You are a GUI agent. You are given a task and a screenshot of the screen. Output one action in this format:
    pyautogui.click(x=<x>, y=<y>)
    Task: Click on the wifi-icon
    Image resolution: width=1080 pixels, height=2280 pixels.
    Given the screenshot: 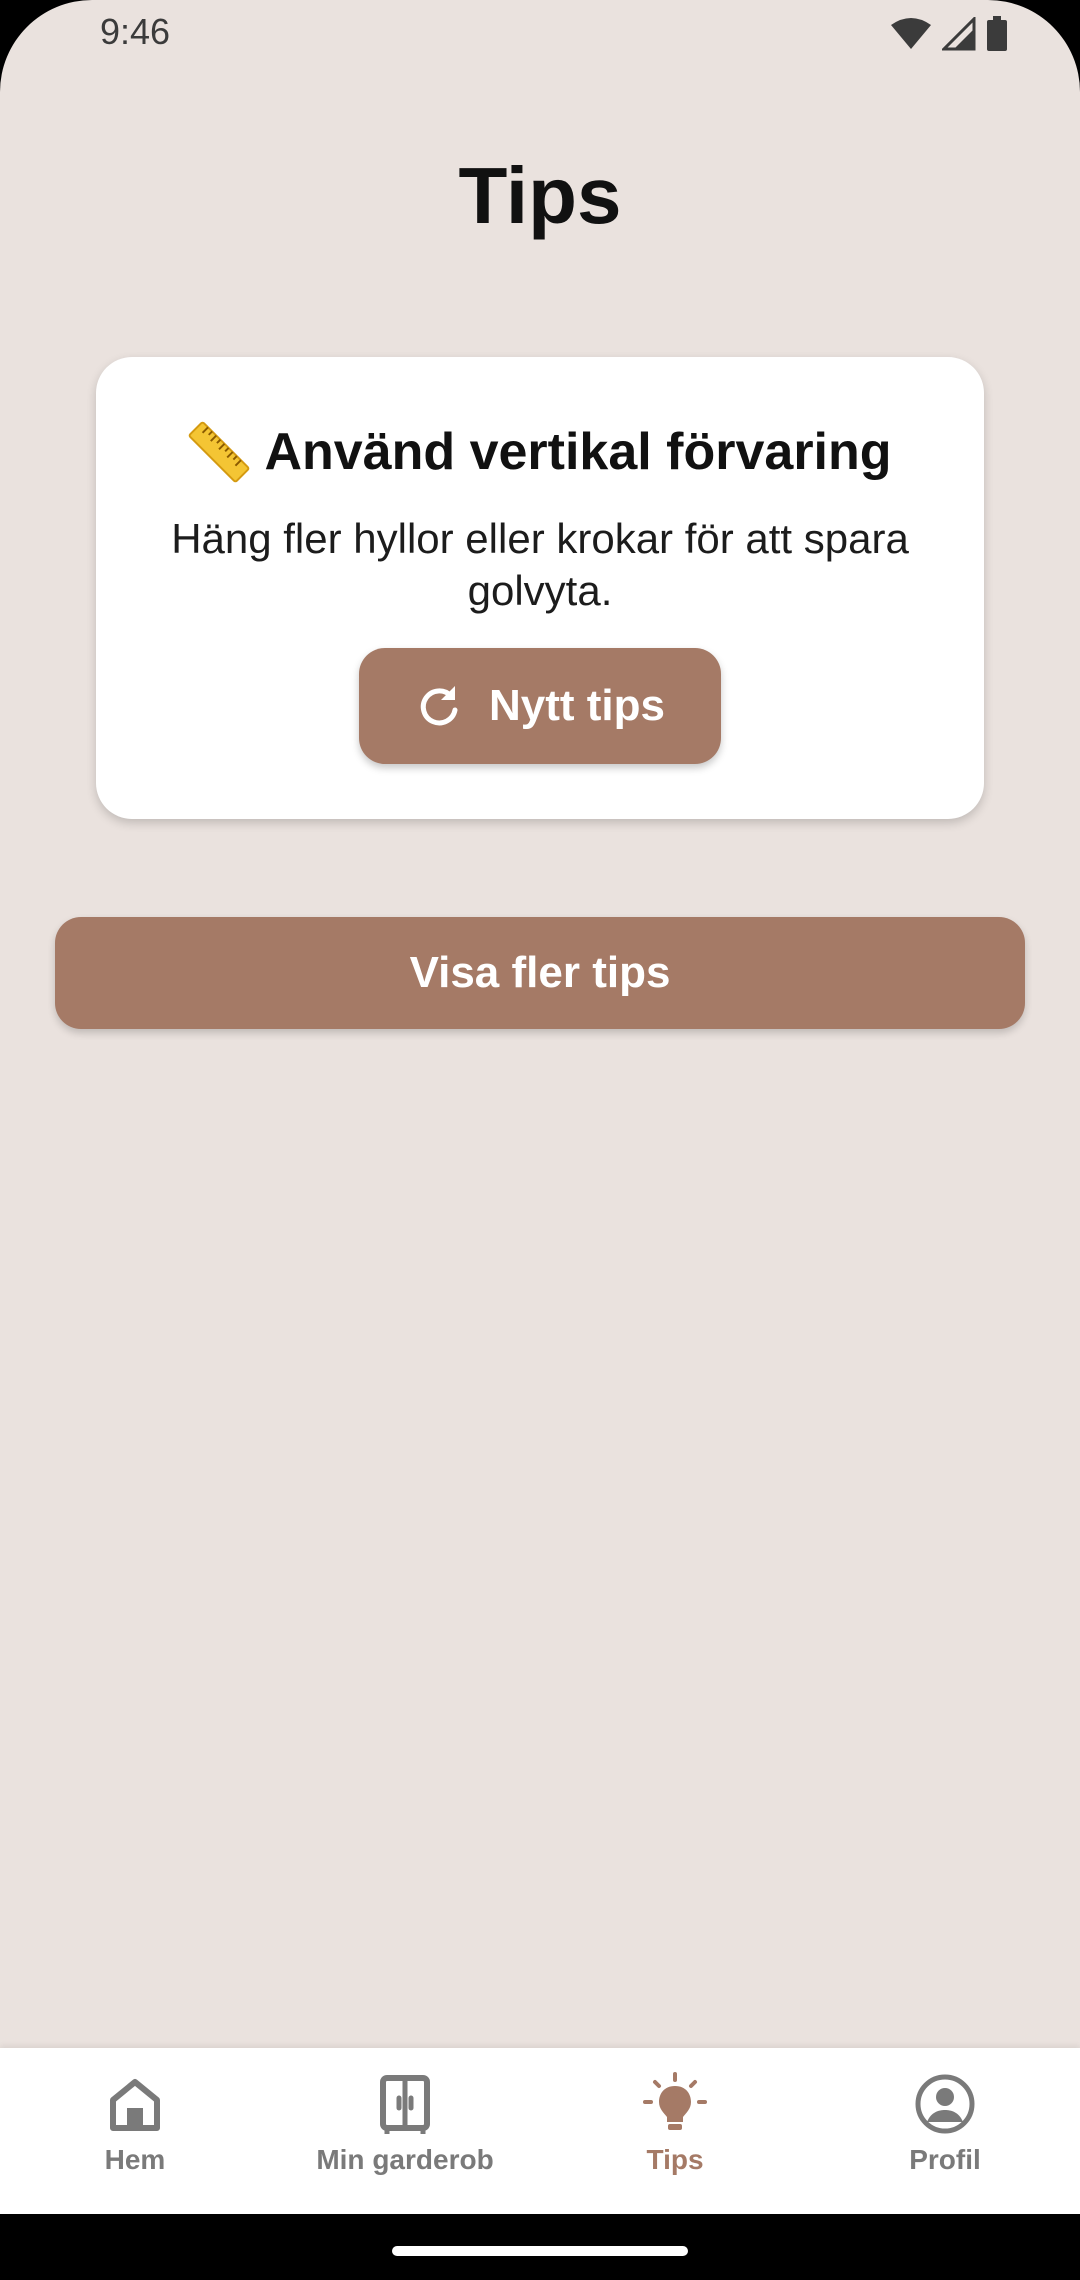 What is the action you would take?
    pyautogui.click(x=911, y=33)
    